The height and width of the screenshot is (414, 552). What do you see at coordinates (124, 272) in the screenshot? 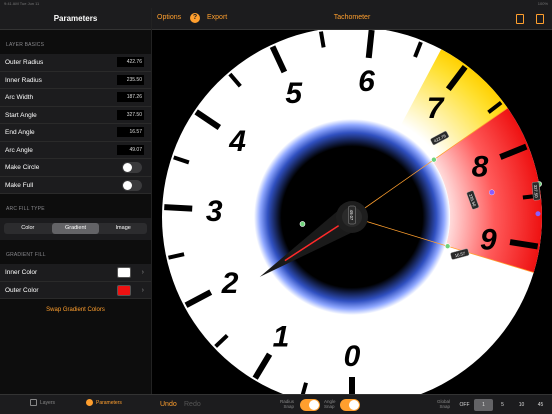
I see `inner-color-swatch` at bounding box center [124, 272].